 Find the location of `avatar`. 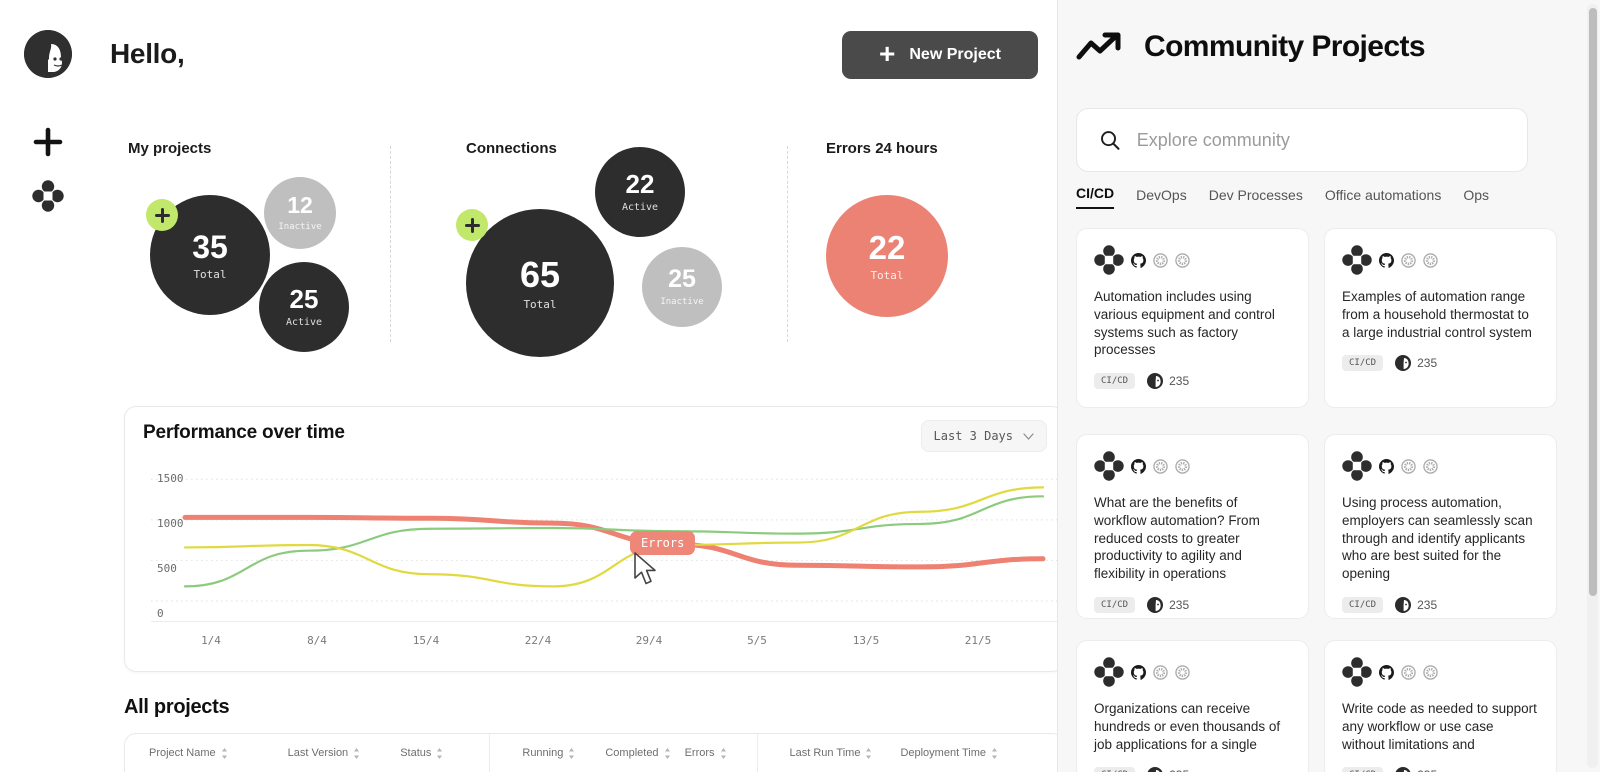

avatar is located at coordinates (48, 54).